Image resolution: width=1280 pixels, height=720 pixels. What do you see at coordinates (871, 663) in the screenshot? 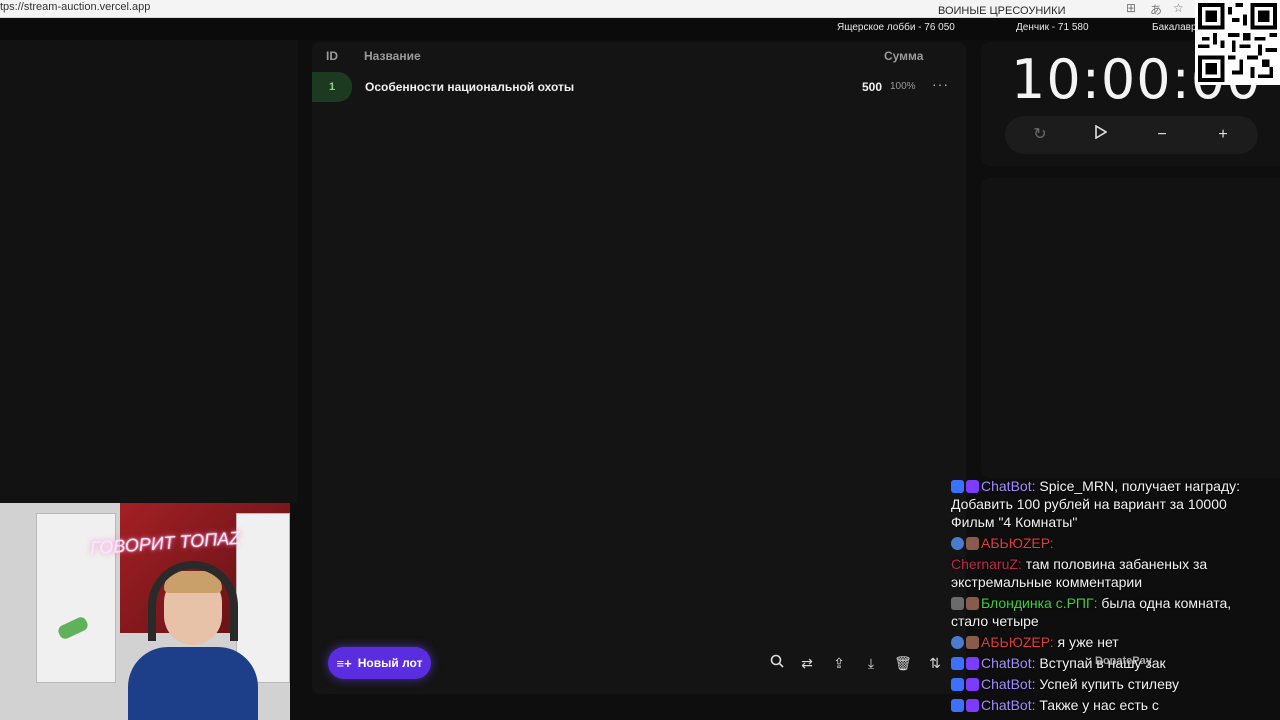
I see `download-icon: ⤓` at bounding box center [871, 663].